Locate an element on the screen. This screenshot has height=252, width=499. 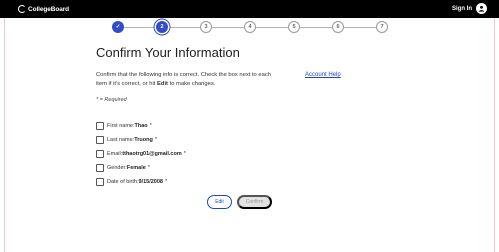
progress-stepper: ✓ 2 3 4 5 6 7 is located at coordinates (250, 27).